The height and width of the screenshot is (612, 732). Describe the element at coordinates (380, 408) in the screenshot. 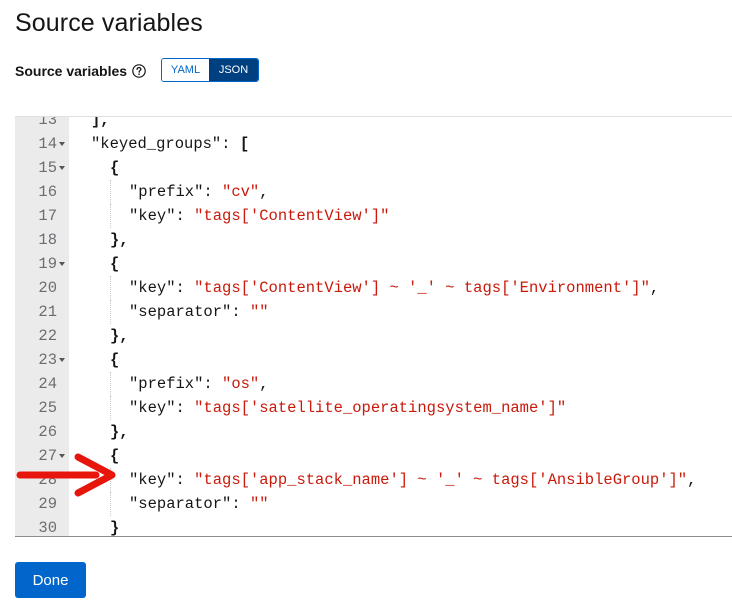

I see `string-token: "tags['satellite_operatingsystem_name']"` at that location.